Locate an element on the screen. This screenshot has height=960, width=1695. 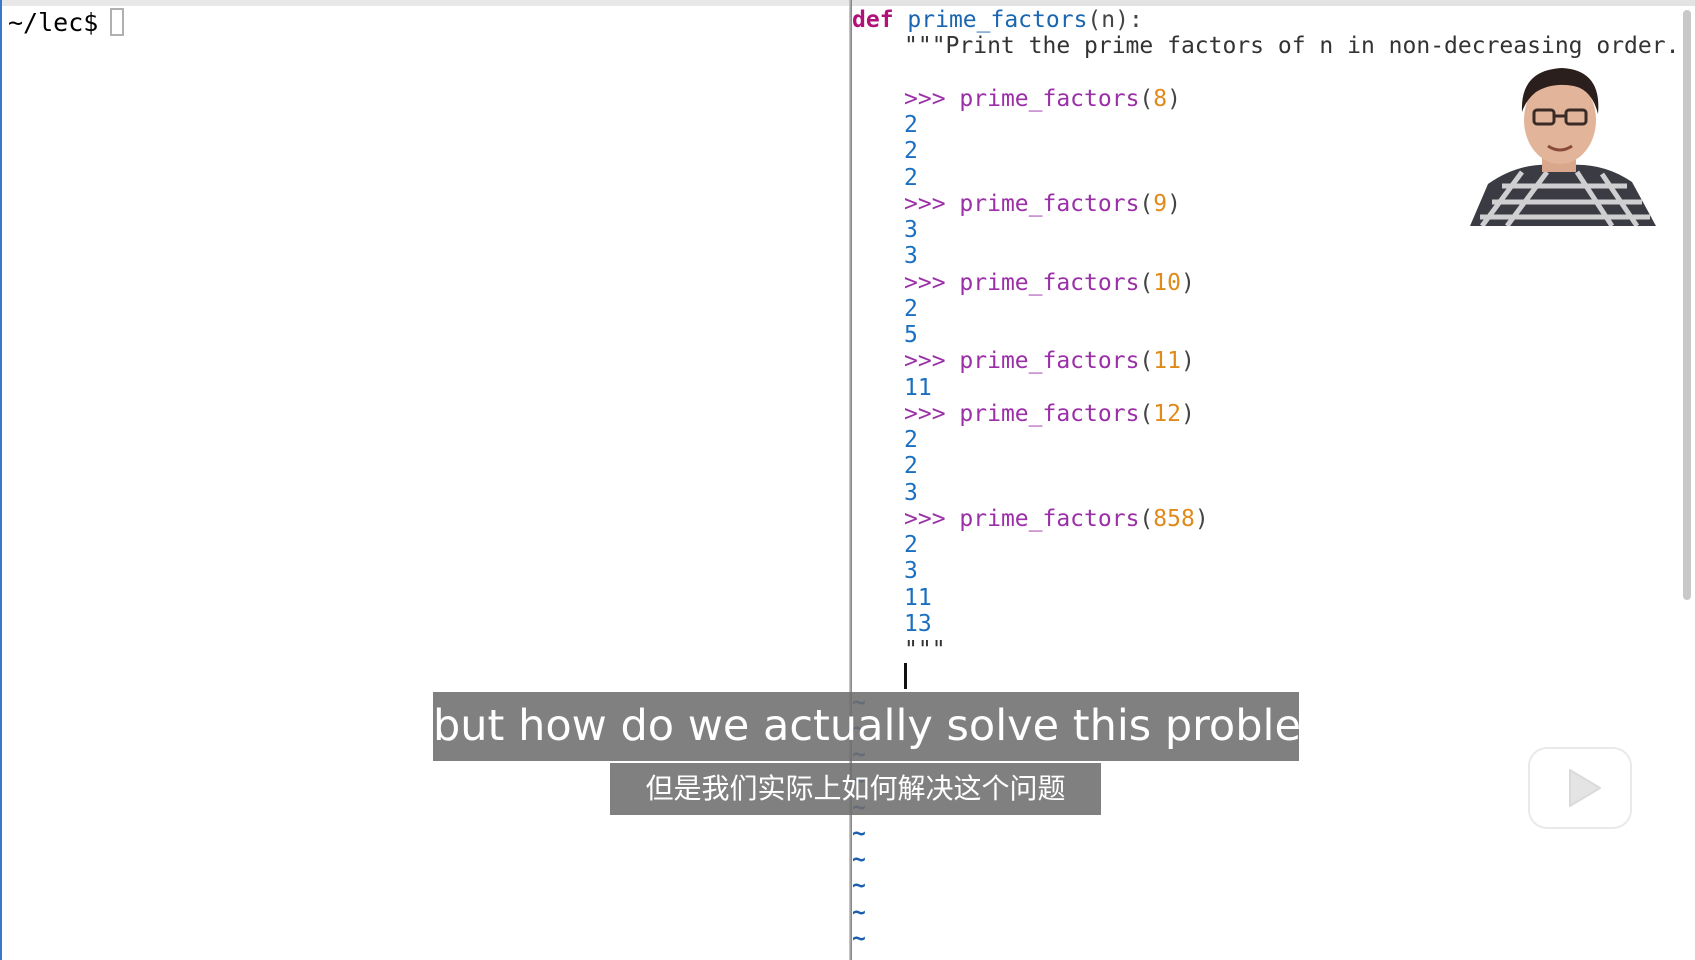
presenter-image is located at coordinates (1560, 144).